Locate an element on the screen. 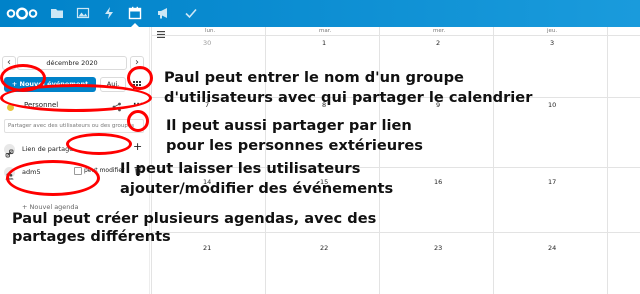 This screenshot has height=294, width=640. link-icon is located at coordinates (9, 151).